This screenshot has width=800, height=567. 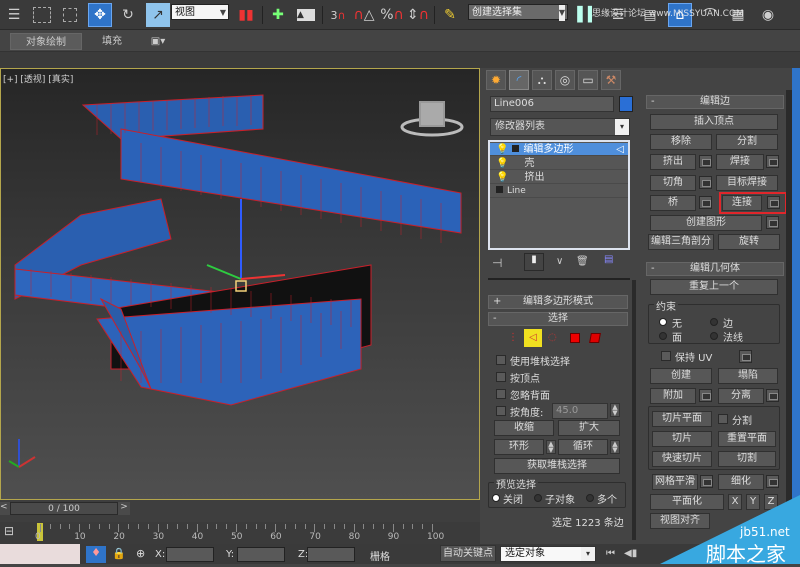 What do you see at coordinates (705, 161) in the screenshot?
I see `extrude-settings-button` at bounding box center [705, 161].